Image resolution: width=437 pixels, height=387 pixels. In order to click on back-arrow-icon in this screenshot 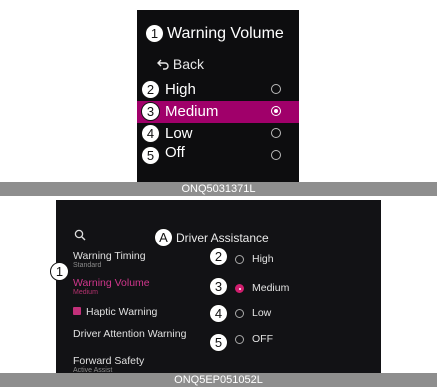, I will do `click(165, 64)`.